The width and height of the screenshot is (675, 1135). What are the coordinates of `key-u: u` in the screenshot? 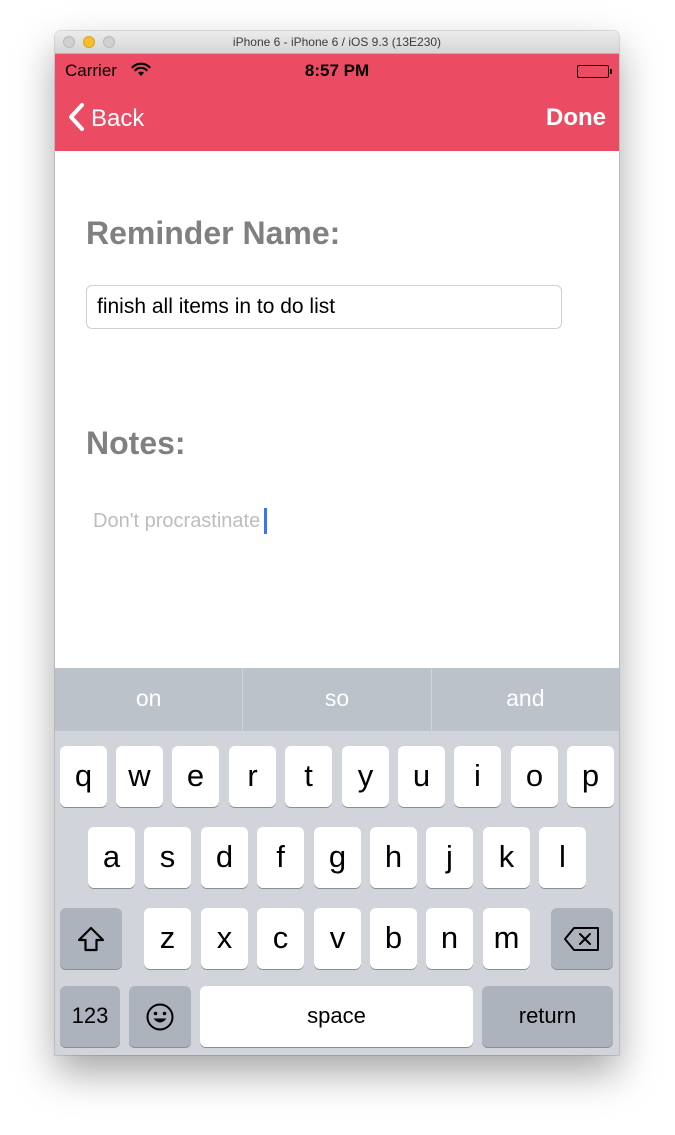 It's located at (421, 776).